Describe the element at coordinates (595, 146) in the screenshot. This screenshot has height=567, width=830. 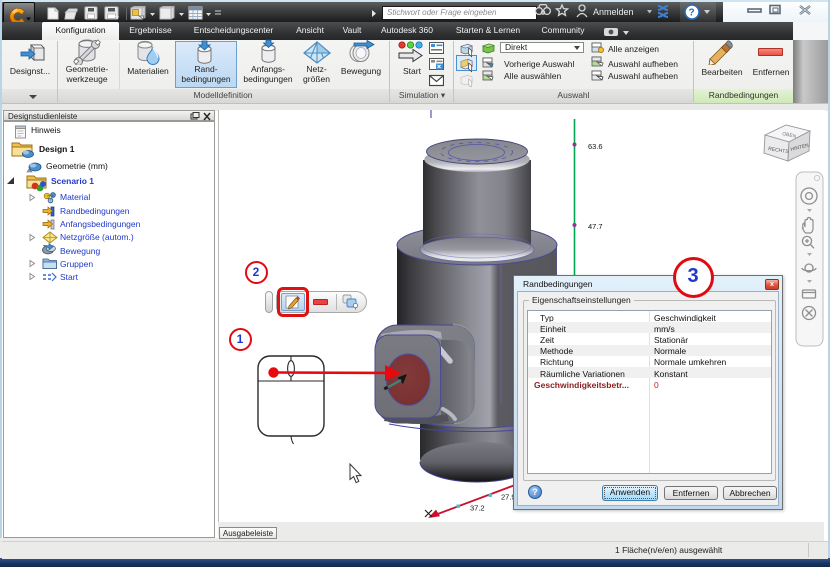
I see `svg-text: 63.6` at that location.